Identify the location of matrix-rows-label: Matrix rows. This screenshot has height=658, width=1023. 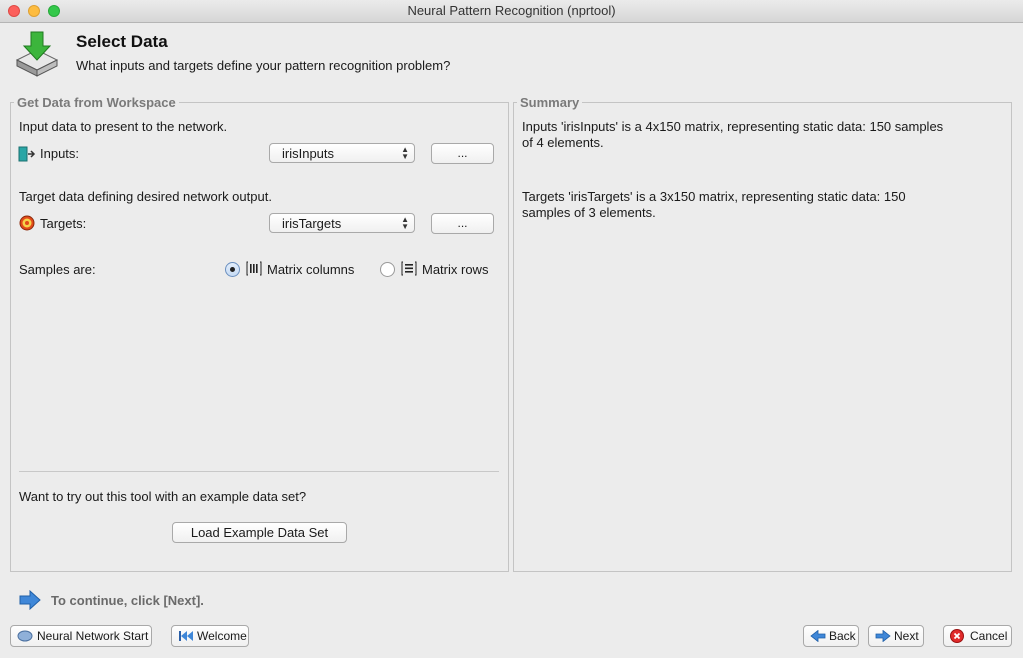
(455, 269).